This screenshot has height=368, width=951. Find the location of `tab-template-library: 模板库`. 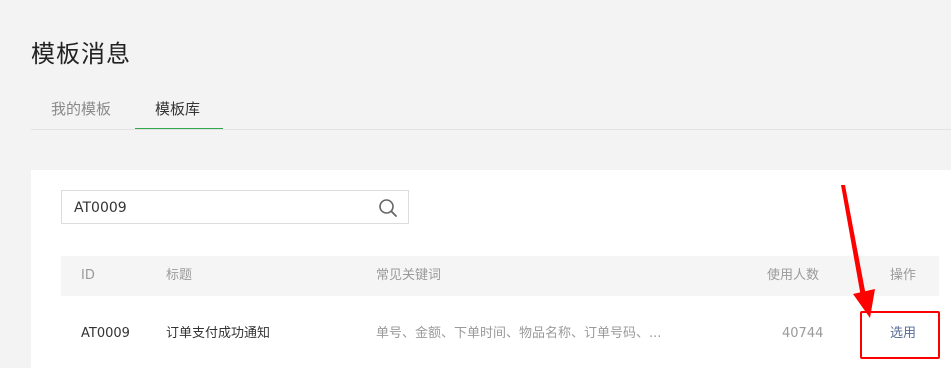

tab-template-library: 模板库 is located at coordinates (177, 108).